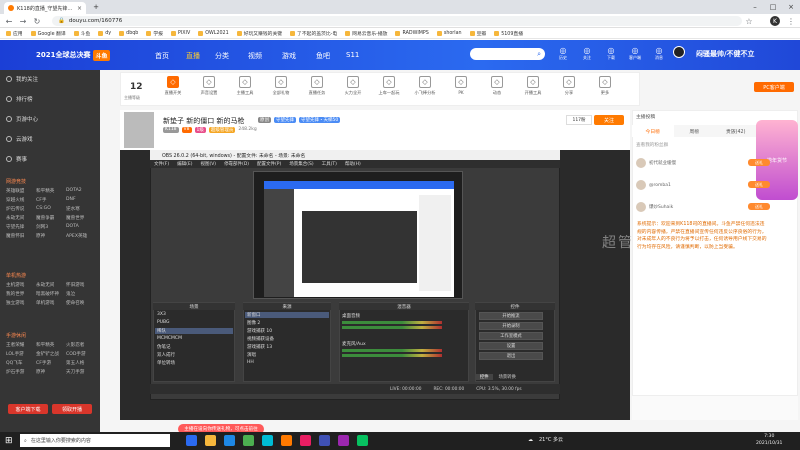  What do you see at coordinates (755, 7) in the screenshot?
I see `minimize-icon: –` at bounding box center [755, 7].